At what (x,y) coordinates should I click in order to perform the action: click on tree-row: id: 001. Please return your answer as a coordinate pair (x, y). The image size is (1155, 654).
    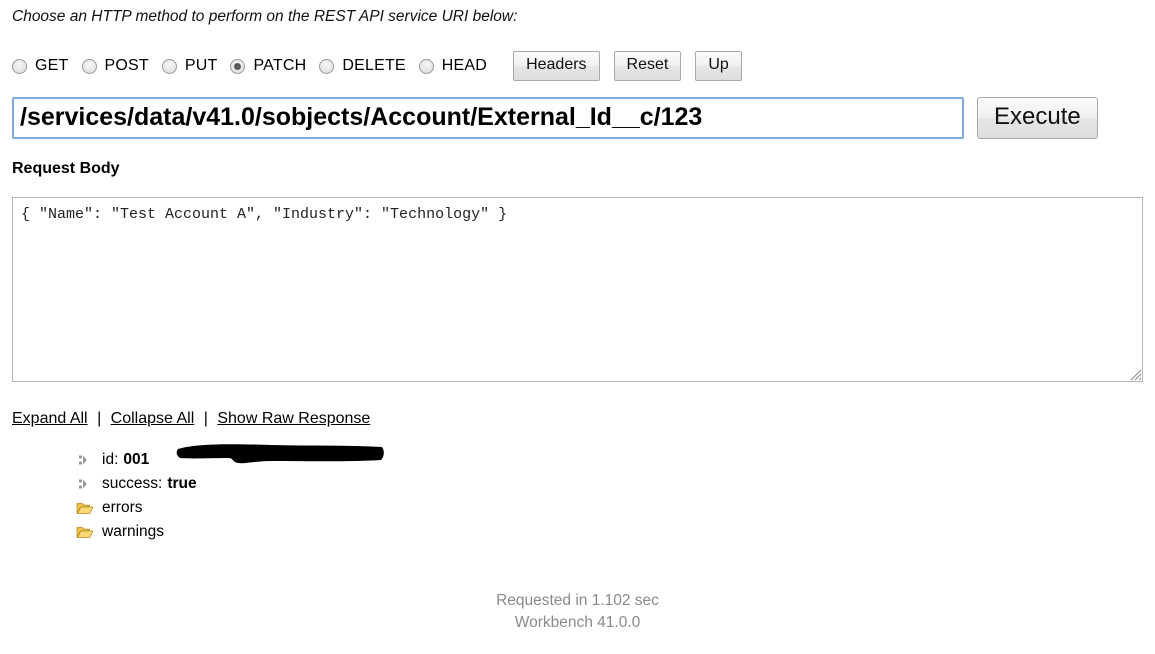
    Looking at the image, I should click on (230, 458).